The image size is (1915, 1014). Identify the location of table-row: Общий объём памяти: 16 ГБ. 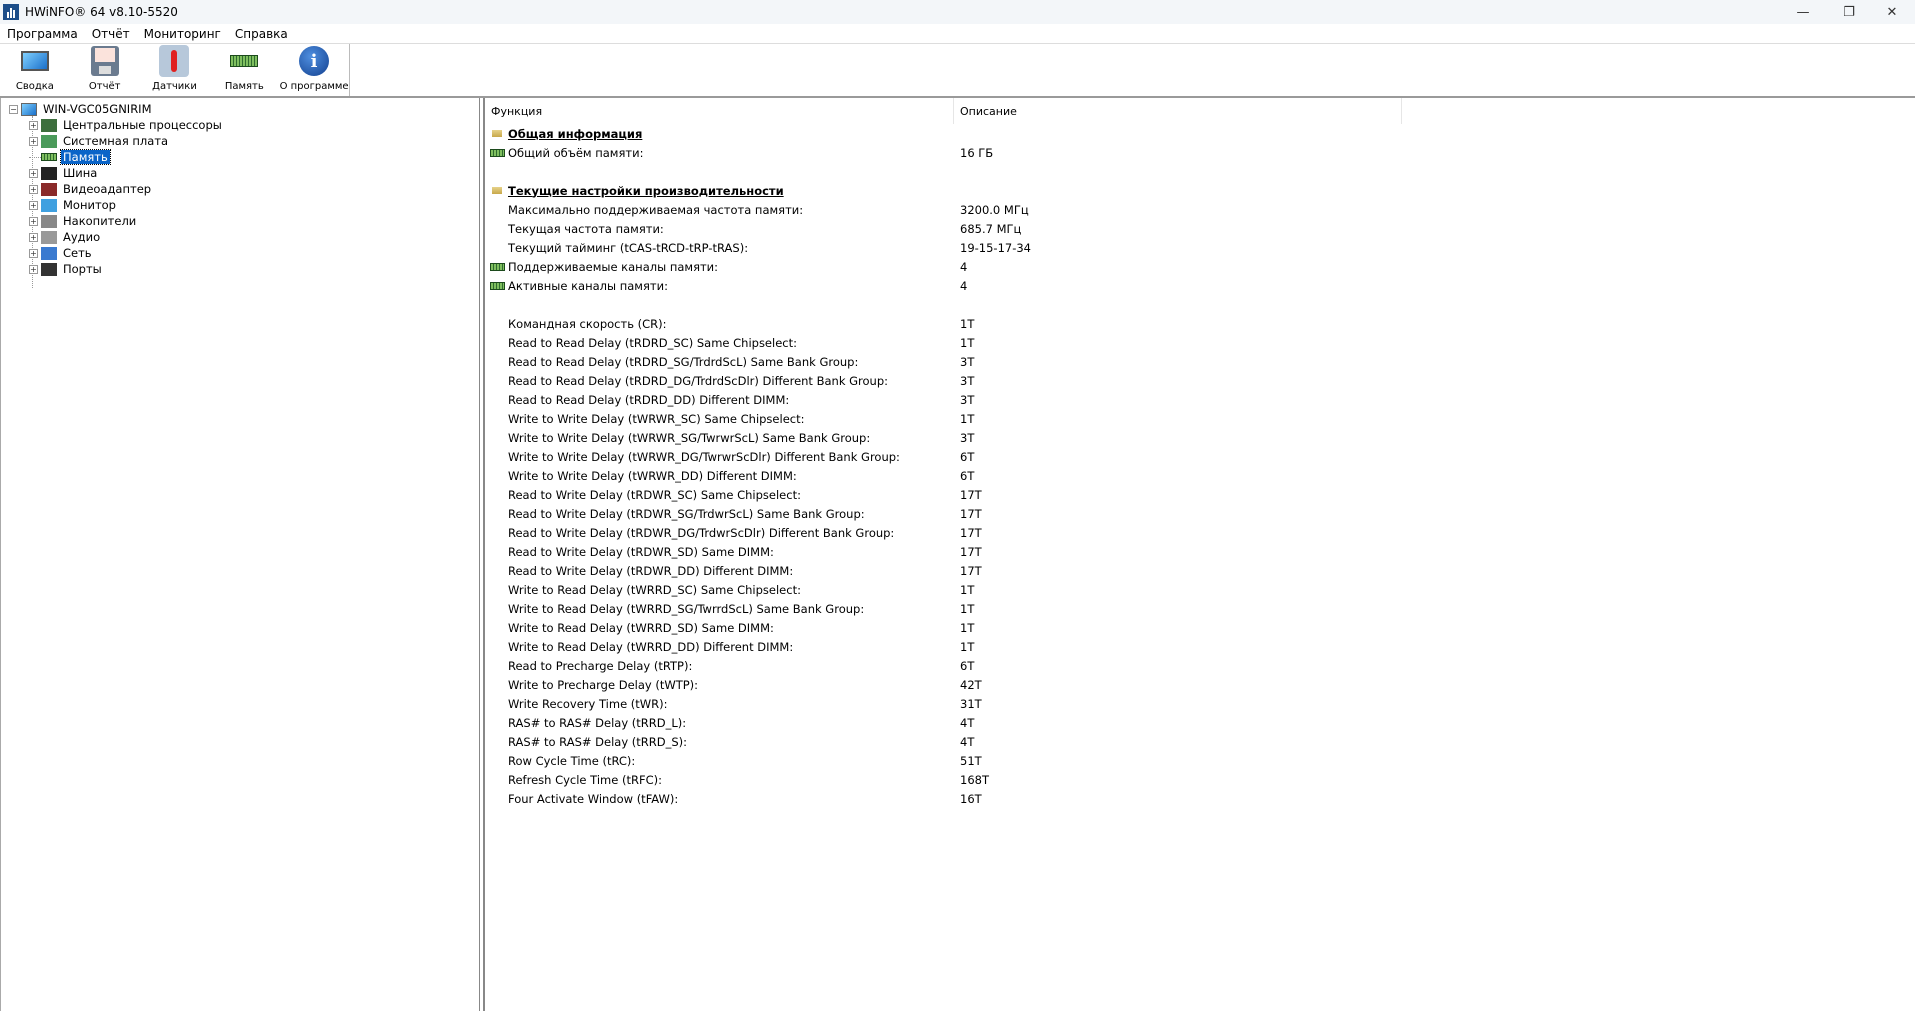
(1185, 152).